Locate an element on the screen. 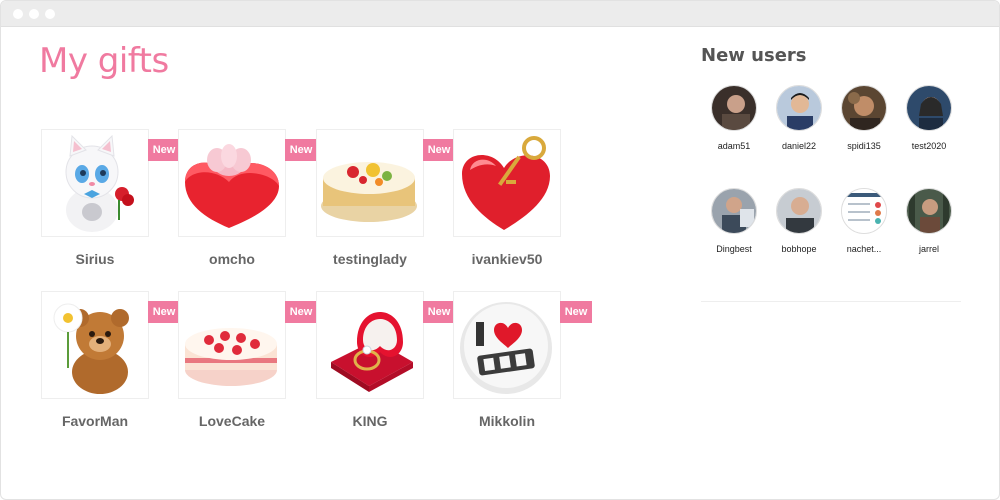  gift-card: ivankiev50 is located at coordinates (523, 209).